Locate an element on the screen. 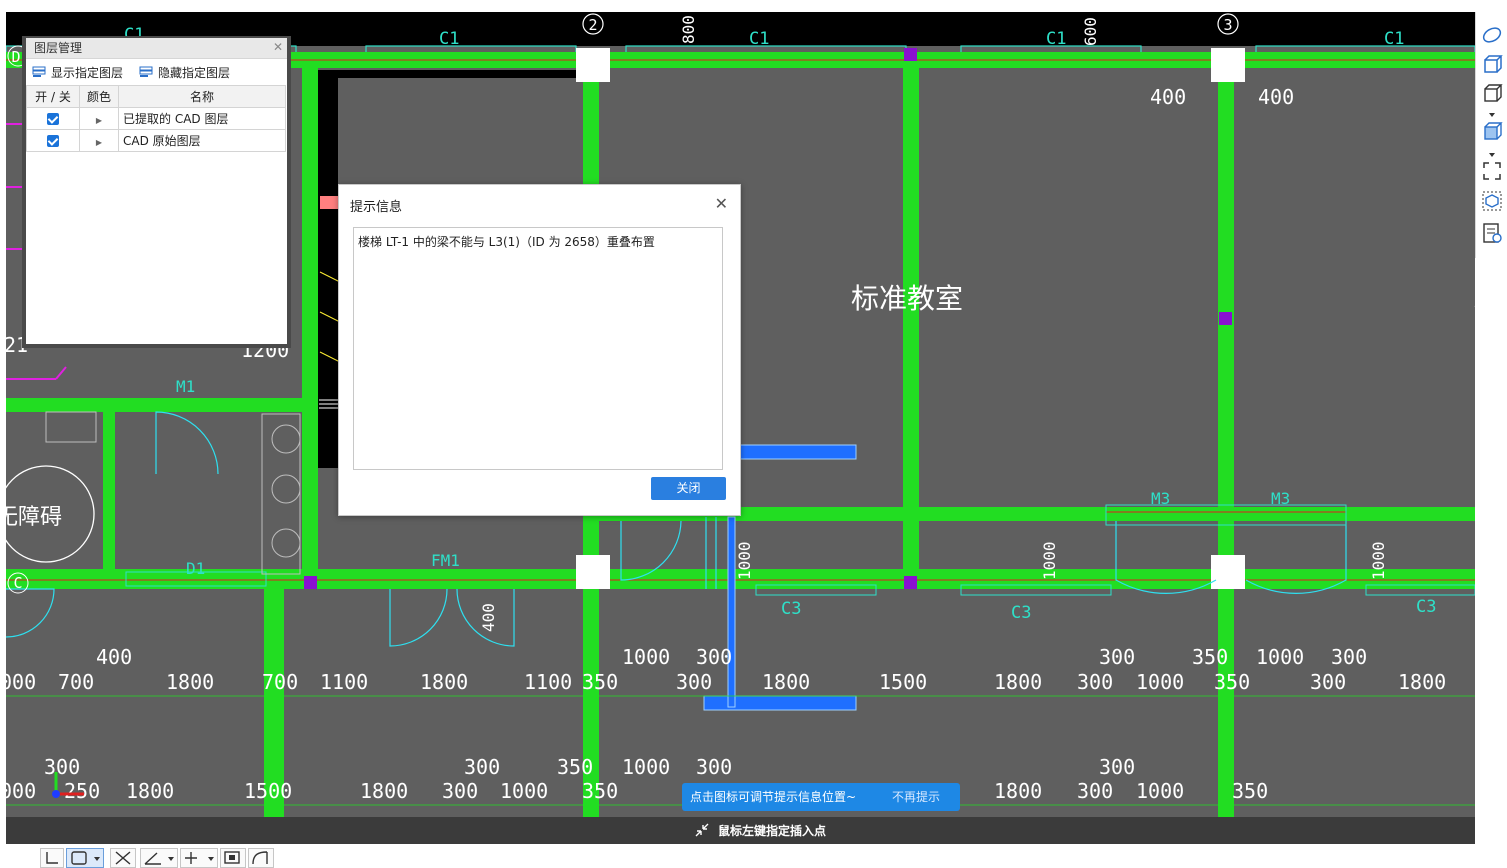 The height and width of the screenshot is (868, 1507). command-status-bar: 鼠标左键指定插入点 is located at coordinates (740, 830).